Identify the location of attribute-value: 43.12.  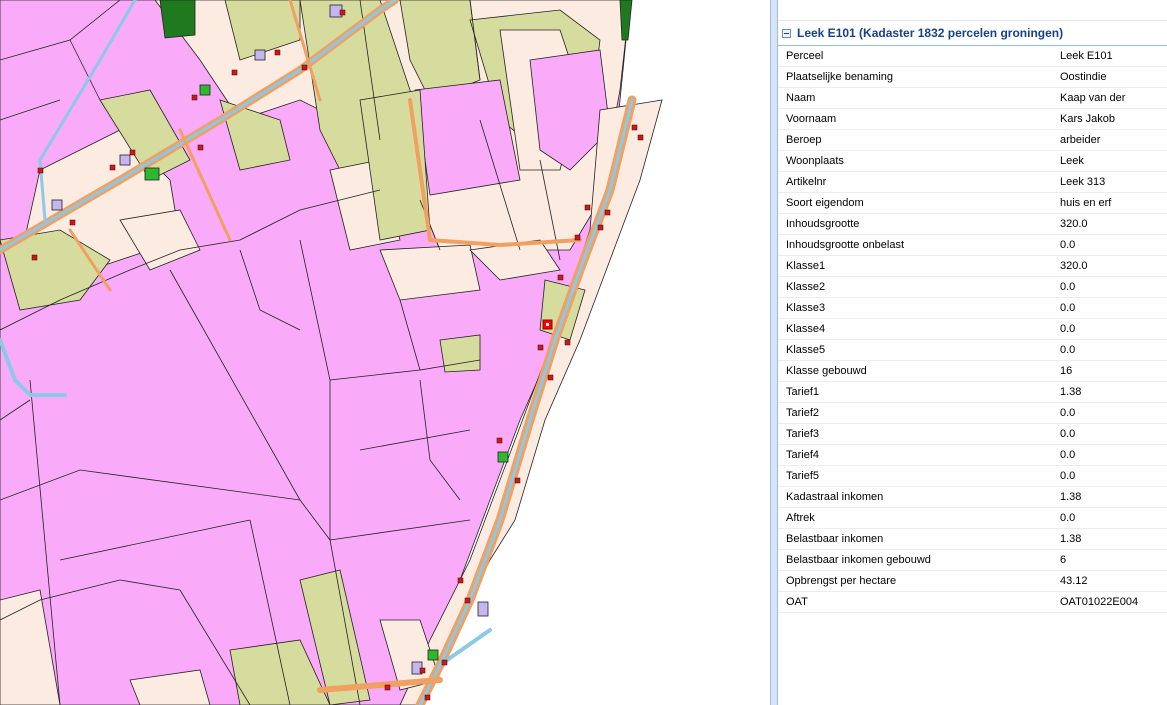
(1109, 581).